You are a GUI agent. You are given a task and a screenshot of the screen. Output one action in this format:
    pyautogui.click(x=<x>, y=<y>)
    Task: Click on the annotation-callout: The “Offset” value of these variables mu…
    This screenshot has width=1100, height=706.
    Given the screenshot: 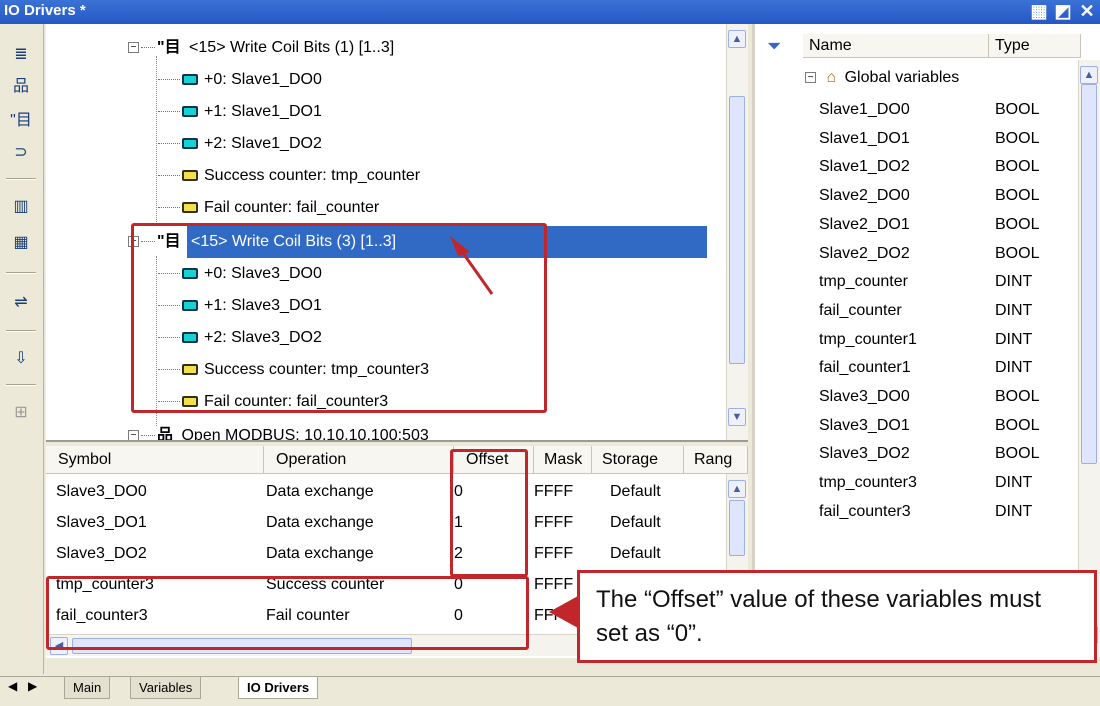 What is the action you would take?
    pyautogui.click(x=837, y=616)
    